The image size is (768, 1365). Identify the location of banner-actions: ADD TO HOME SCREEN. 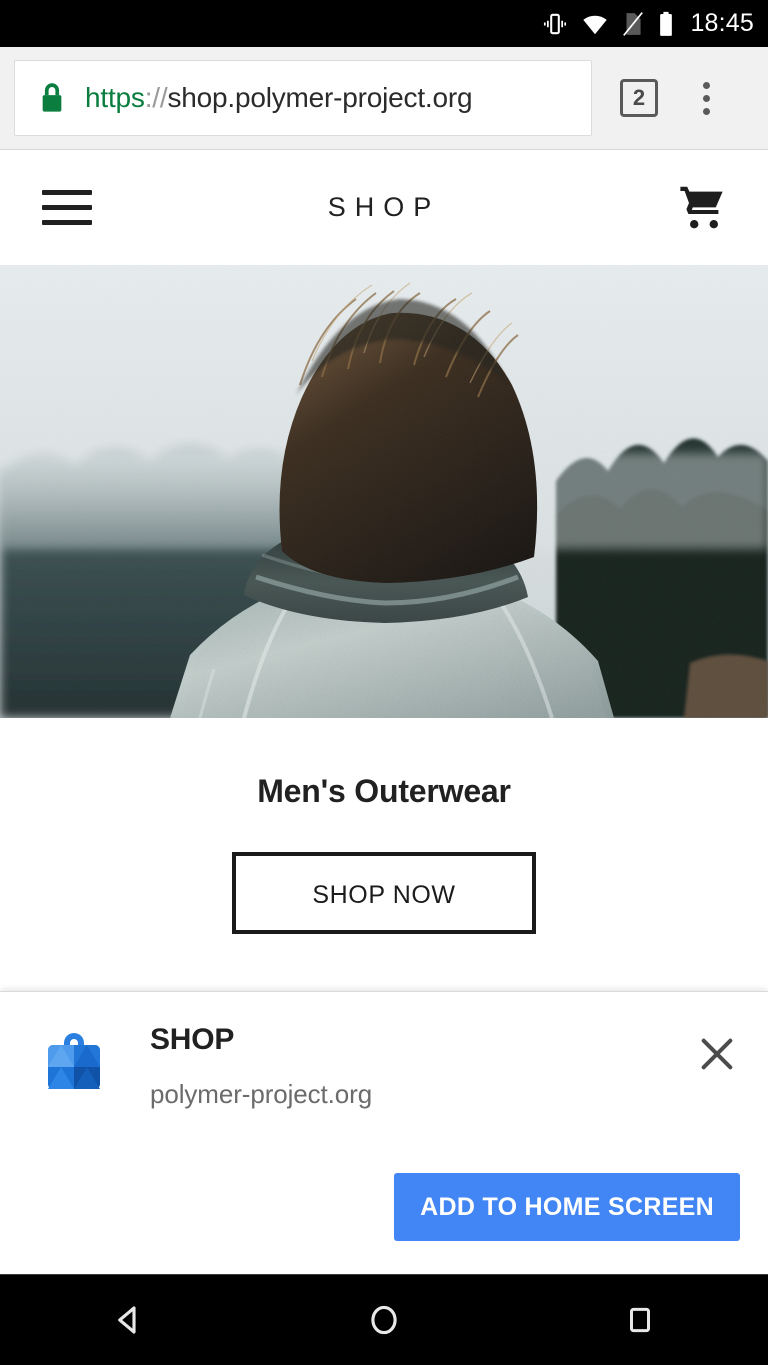
(567, 1207).